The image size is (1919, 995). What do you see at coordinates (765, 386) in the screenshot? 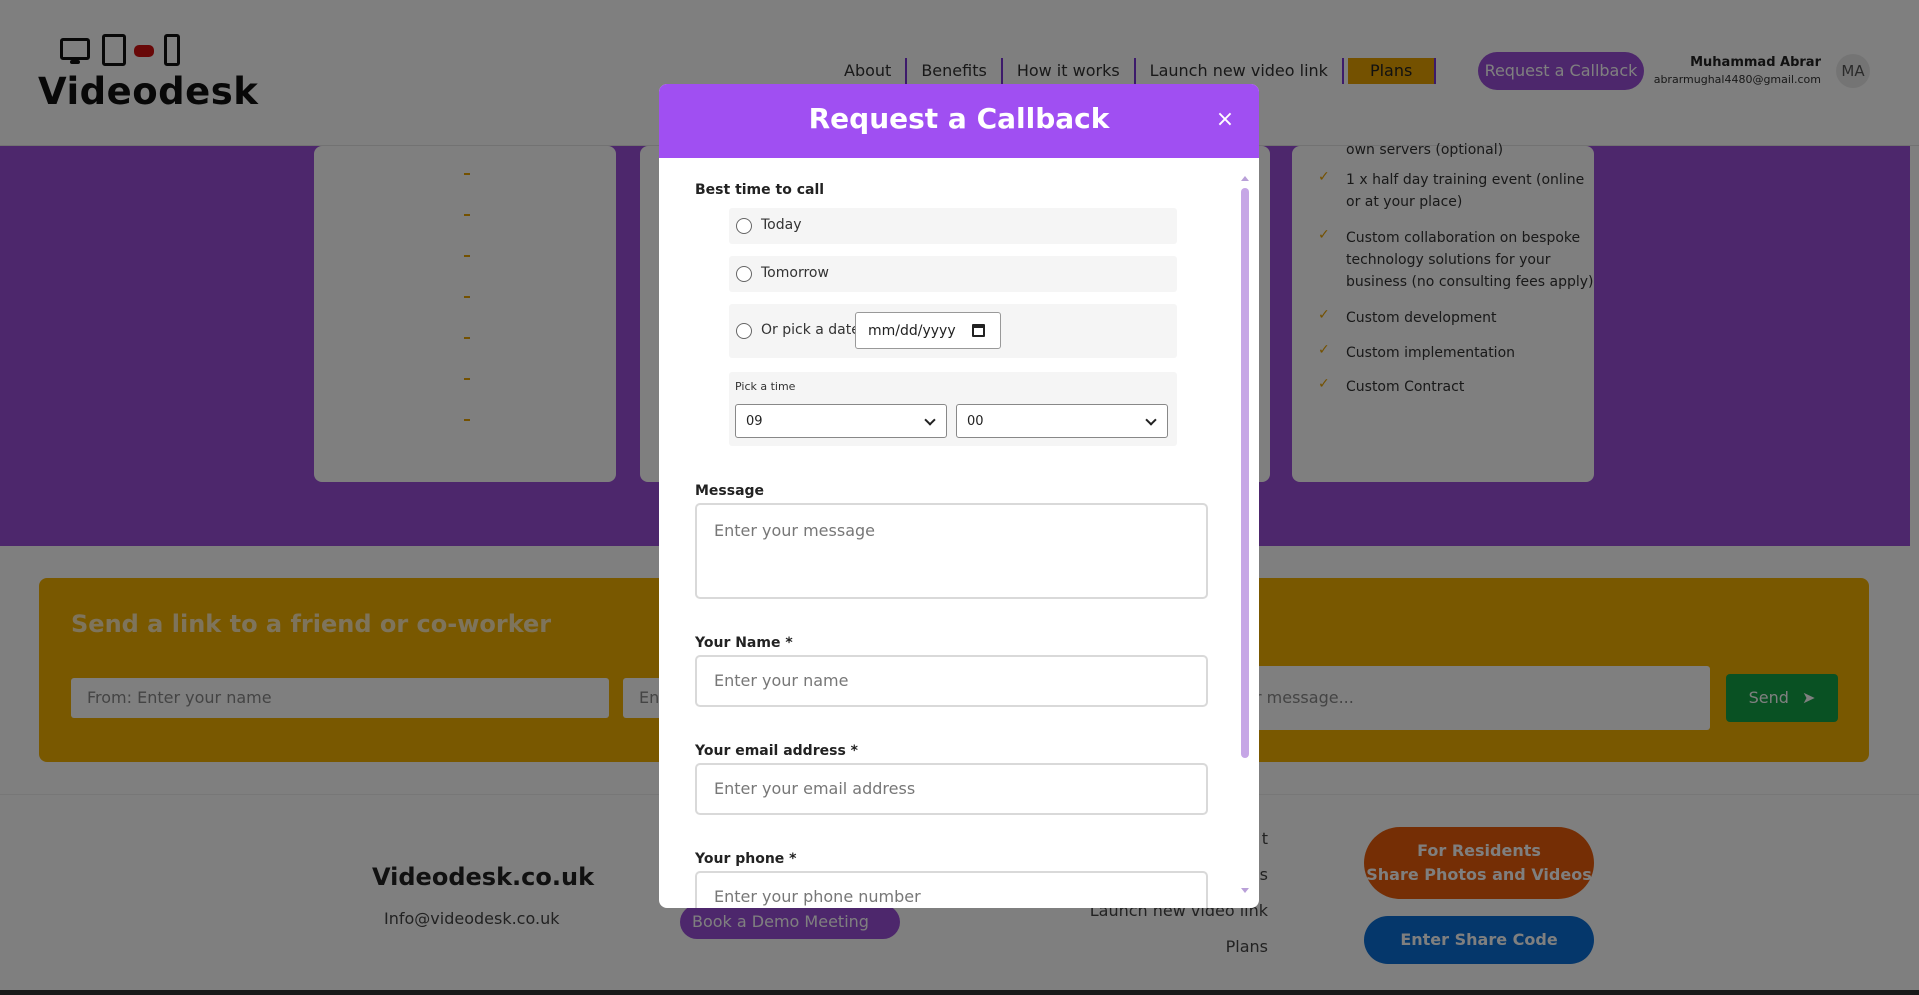
I see `pick-time-label: Pick a time` at bounding box center [765, 386].